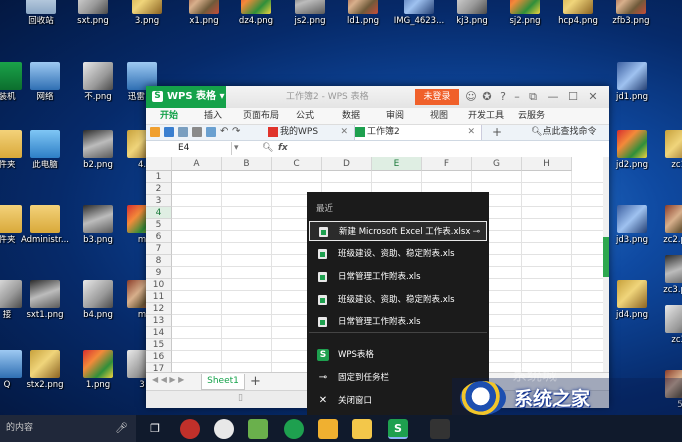  What do you see at coordinates (347, 164) in the screenshot?
I see `column-header: D` at bounding box center [347, 164].